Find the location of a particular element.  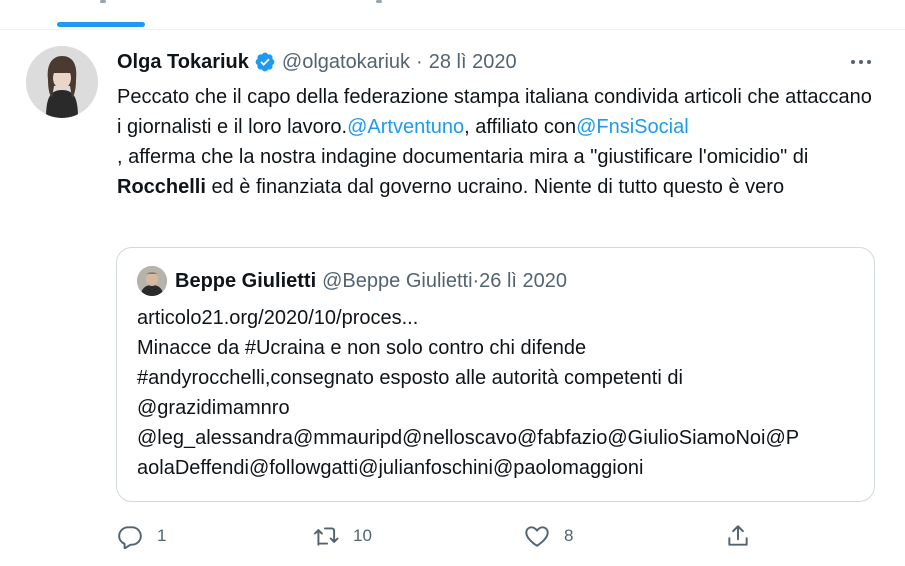

like-icon is located at coordinates (537, 536).